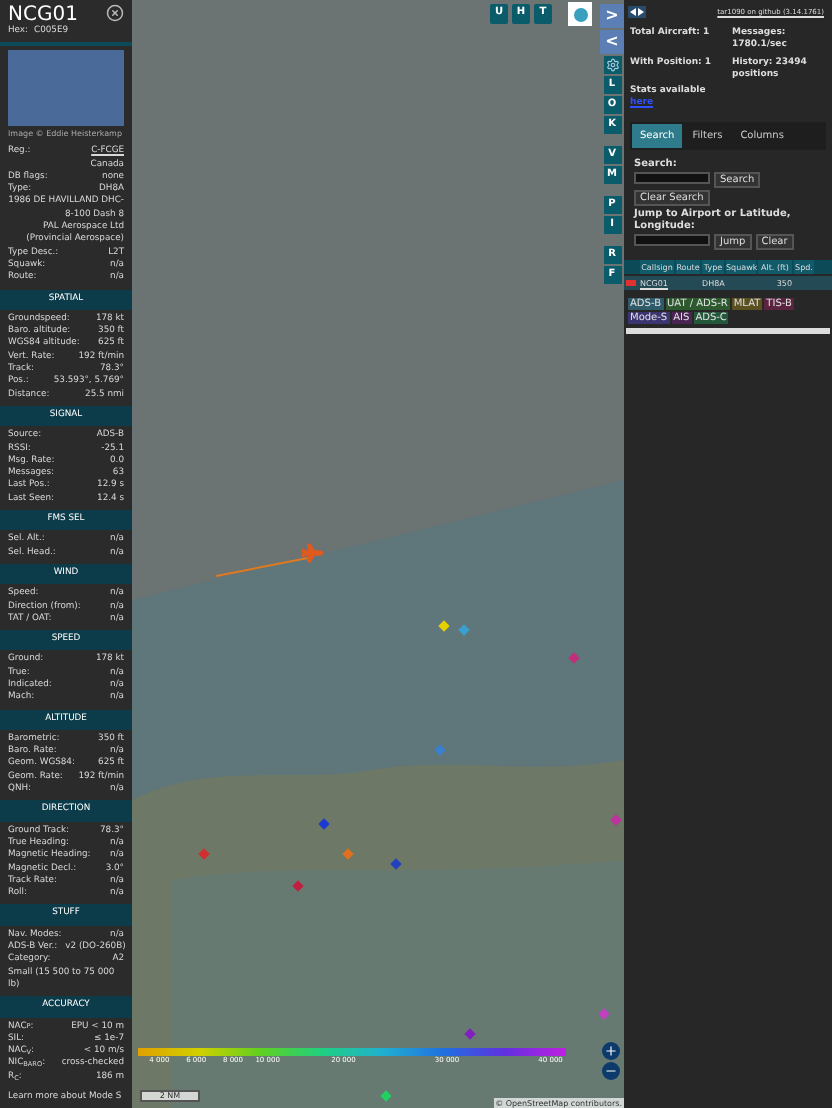 The height and width of the screenshot is (1108, 832). I want to click on panel-toggle-button: <, so click(612, 42).